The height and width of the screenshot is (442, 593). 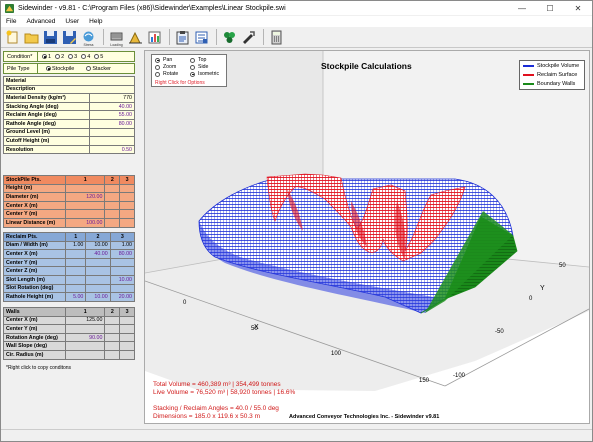 I want to click on loading-button: Loading, so click(x=116, y=38).